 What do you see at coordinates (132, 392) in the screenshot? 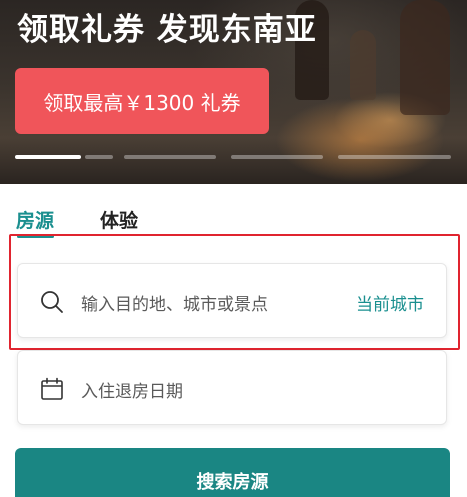
I see `date-placeholder: 入住退房日期` at bounding box center [132, 392].